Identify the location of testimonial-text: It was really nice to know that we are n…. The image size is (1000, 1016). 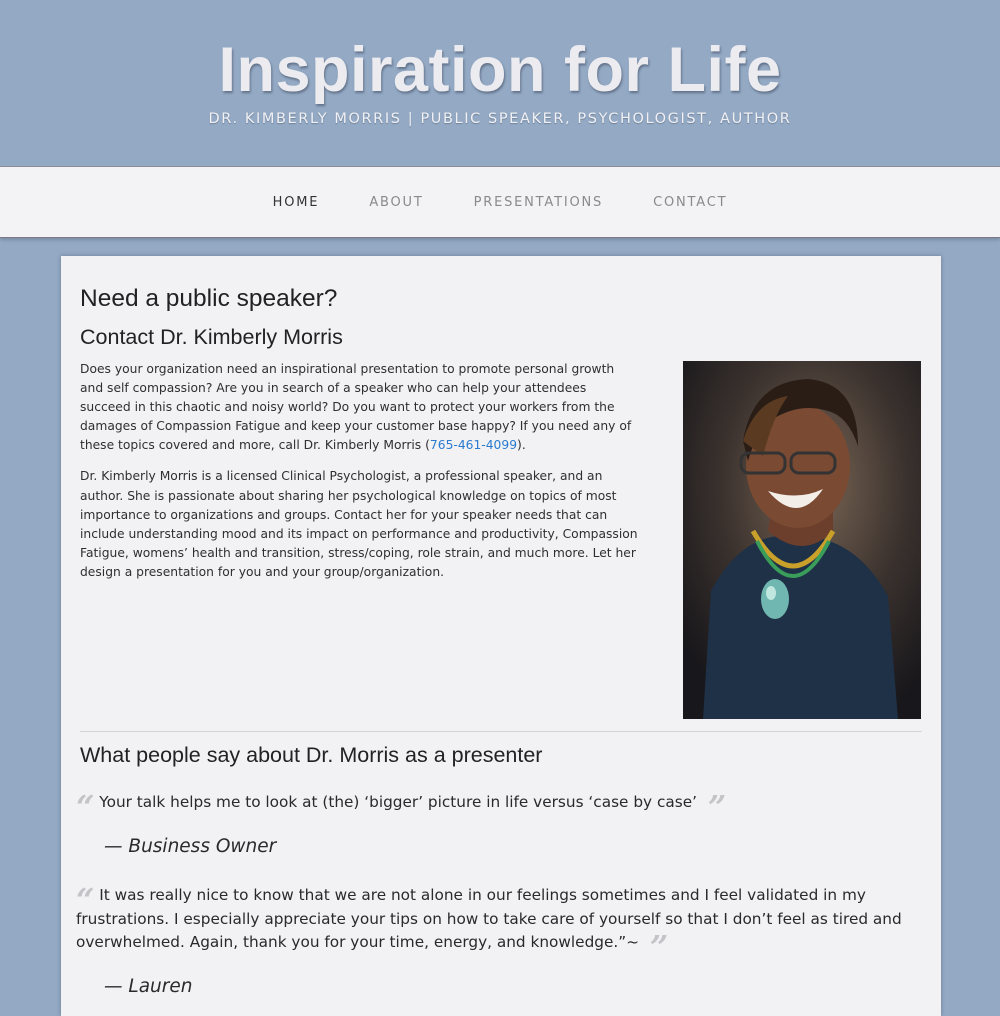
(489, 918).